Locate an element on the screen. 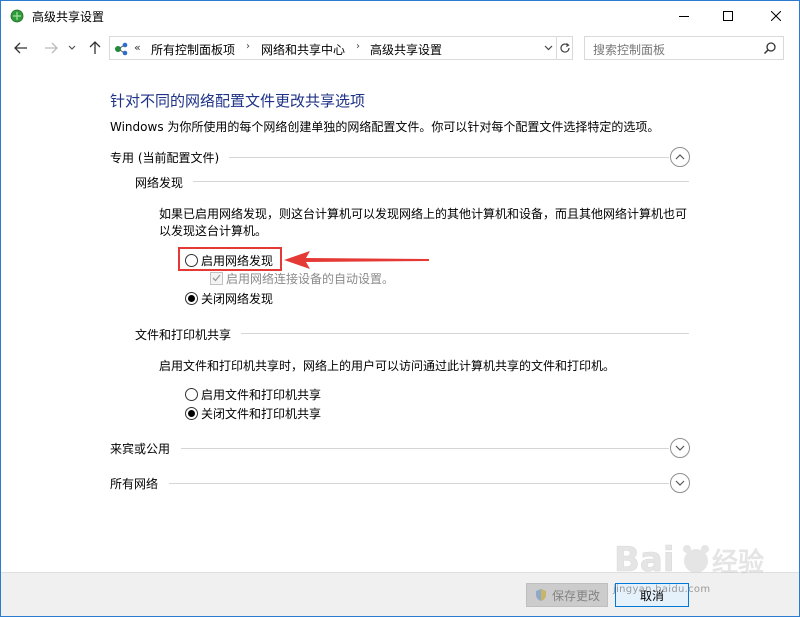 The height and width of the screenshot is (617, 800). maximize-button is located at coordinates (728, 16).